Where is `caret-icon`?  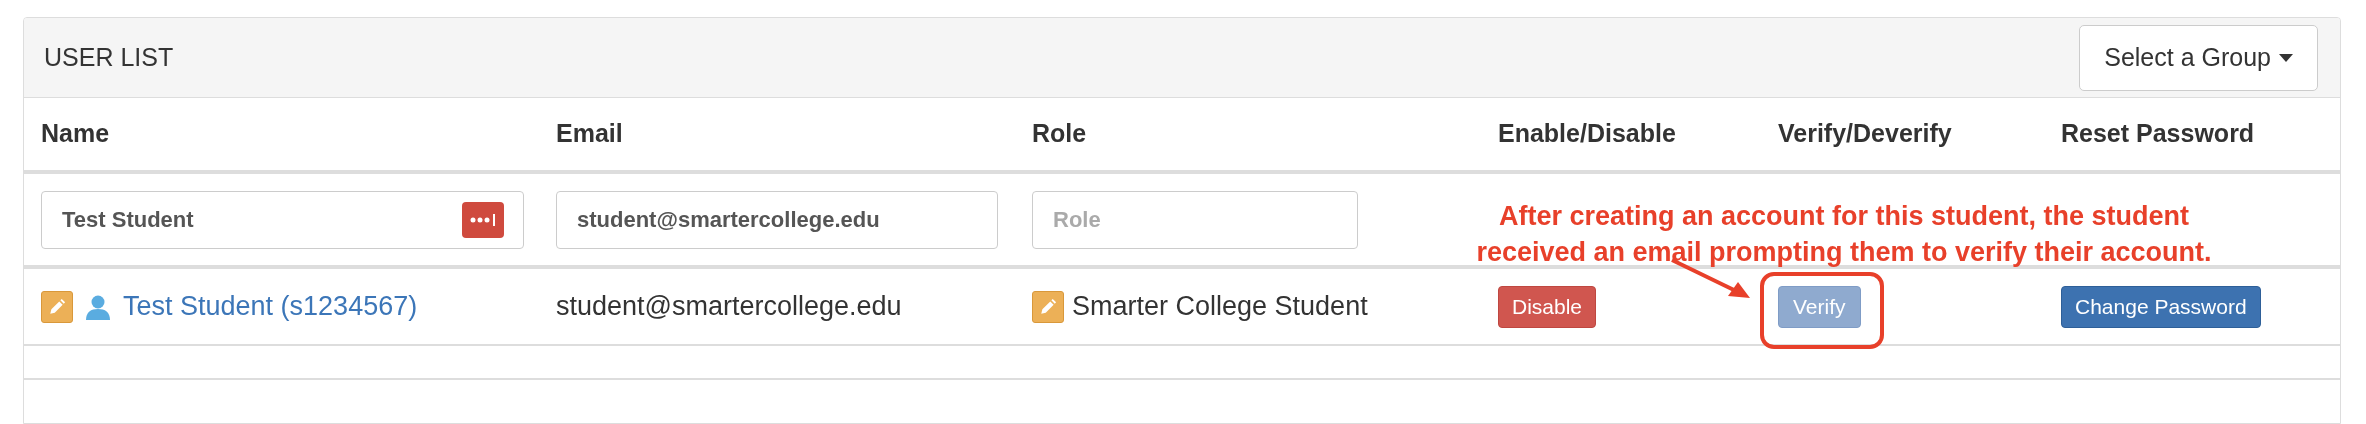 caret-icon is located at coordinates (2286, 57).